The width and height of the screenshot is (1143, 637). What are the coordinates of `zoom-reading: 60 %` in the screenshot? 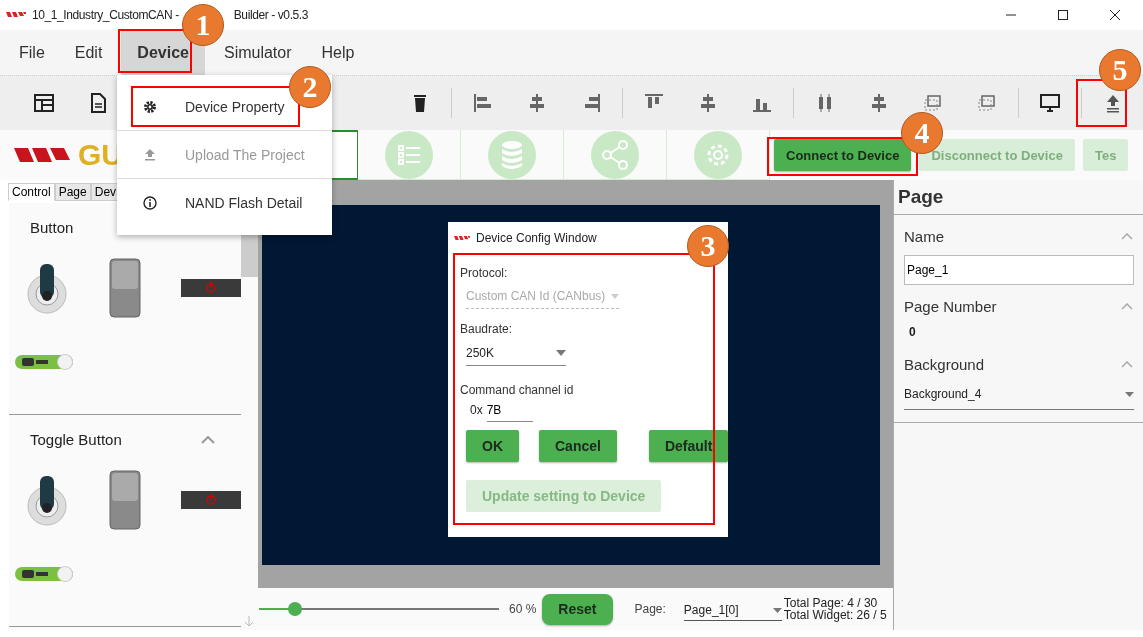 It's located at (523, 609).